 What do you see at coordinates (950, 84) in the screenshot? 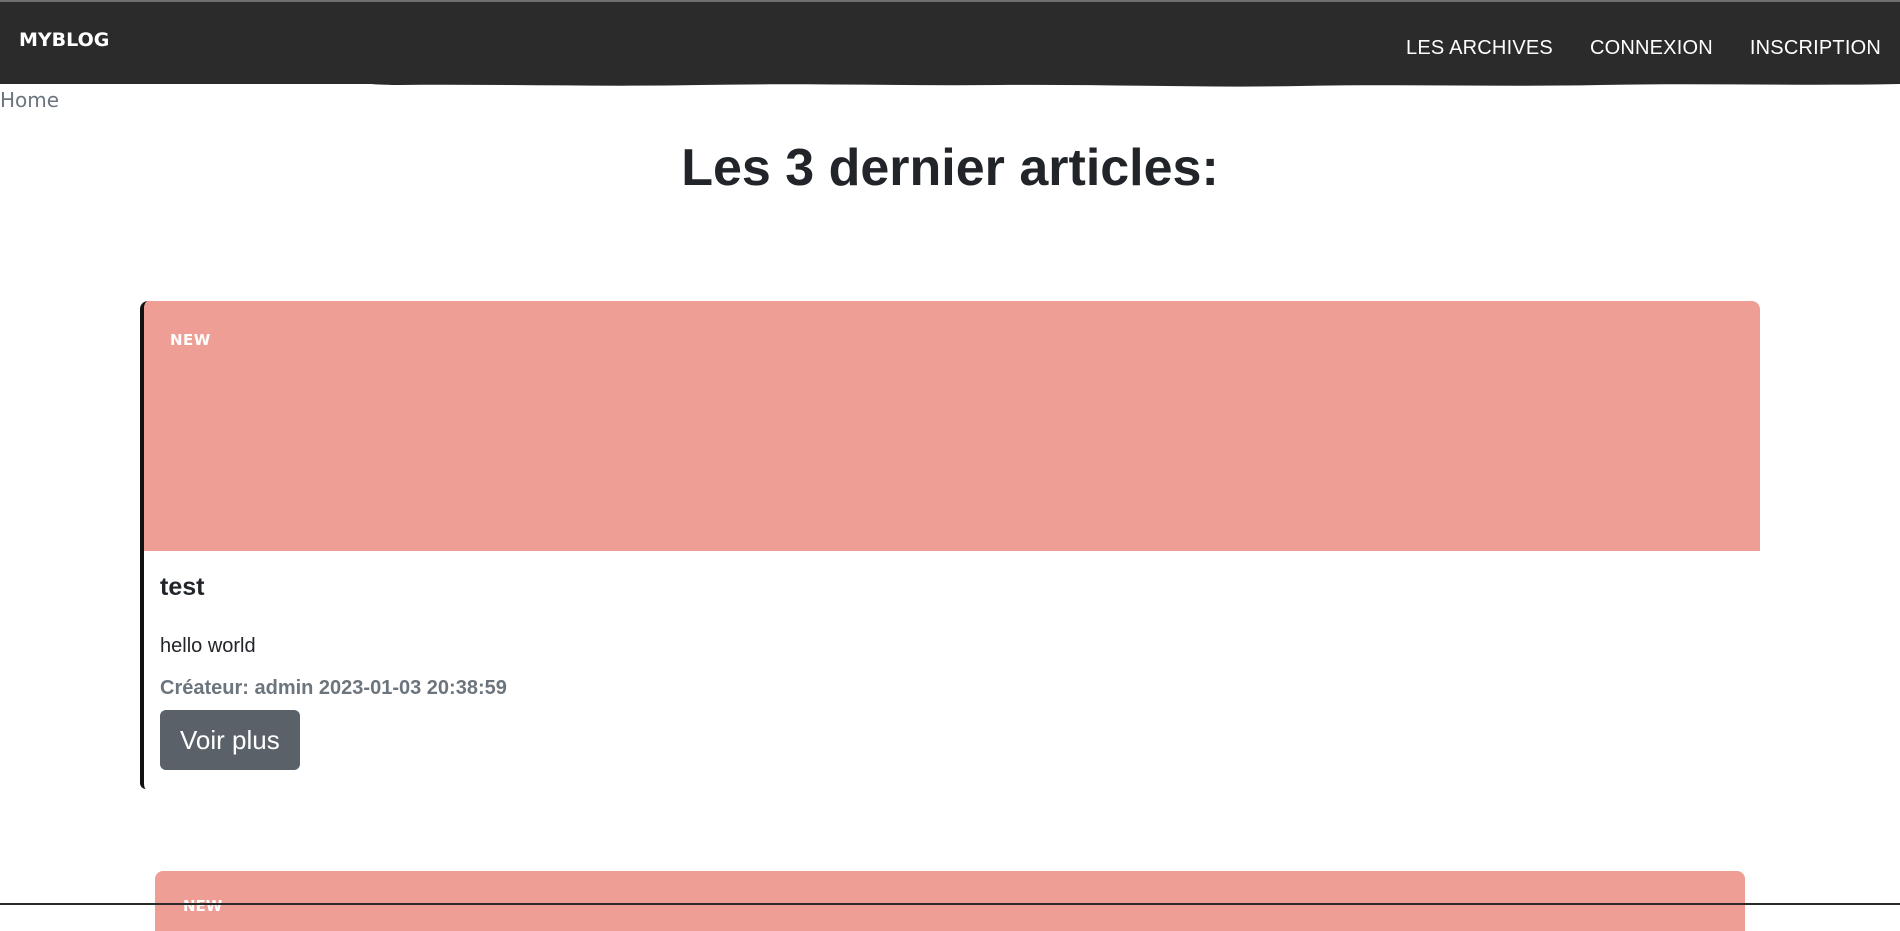
I see `navbar-wave-edge` at bounding box center [950, 84].